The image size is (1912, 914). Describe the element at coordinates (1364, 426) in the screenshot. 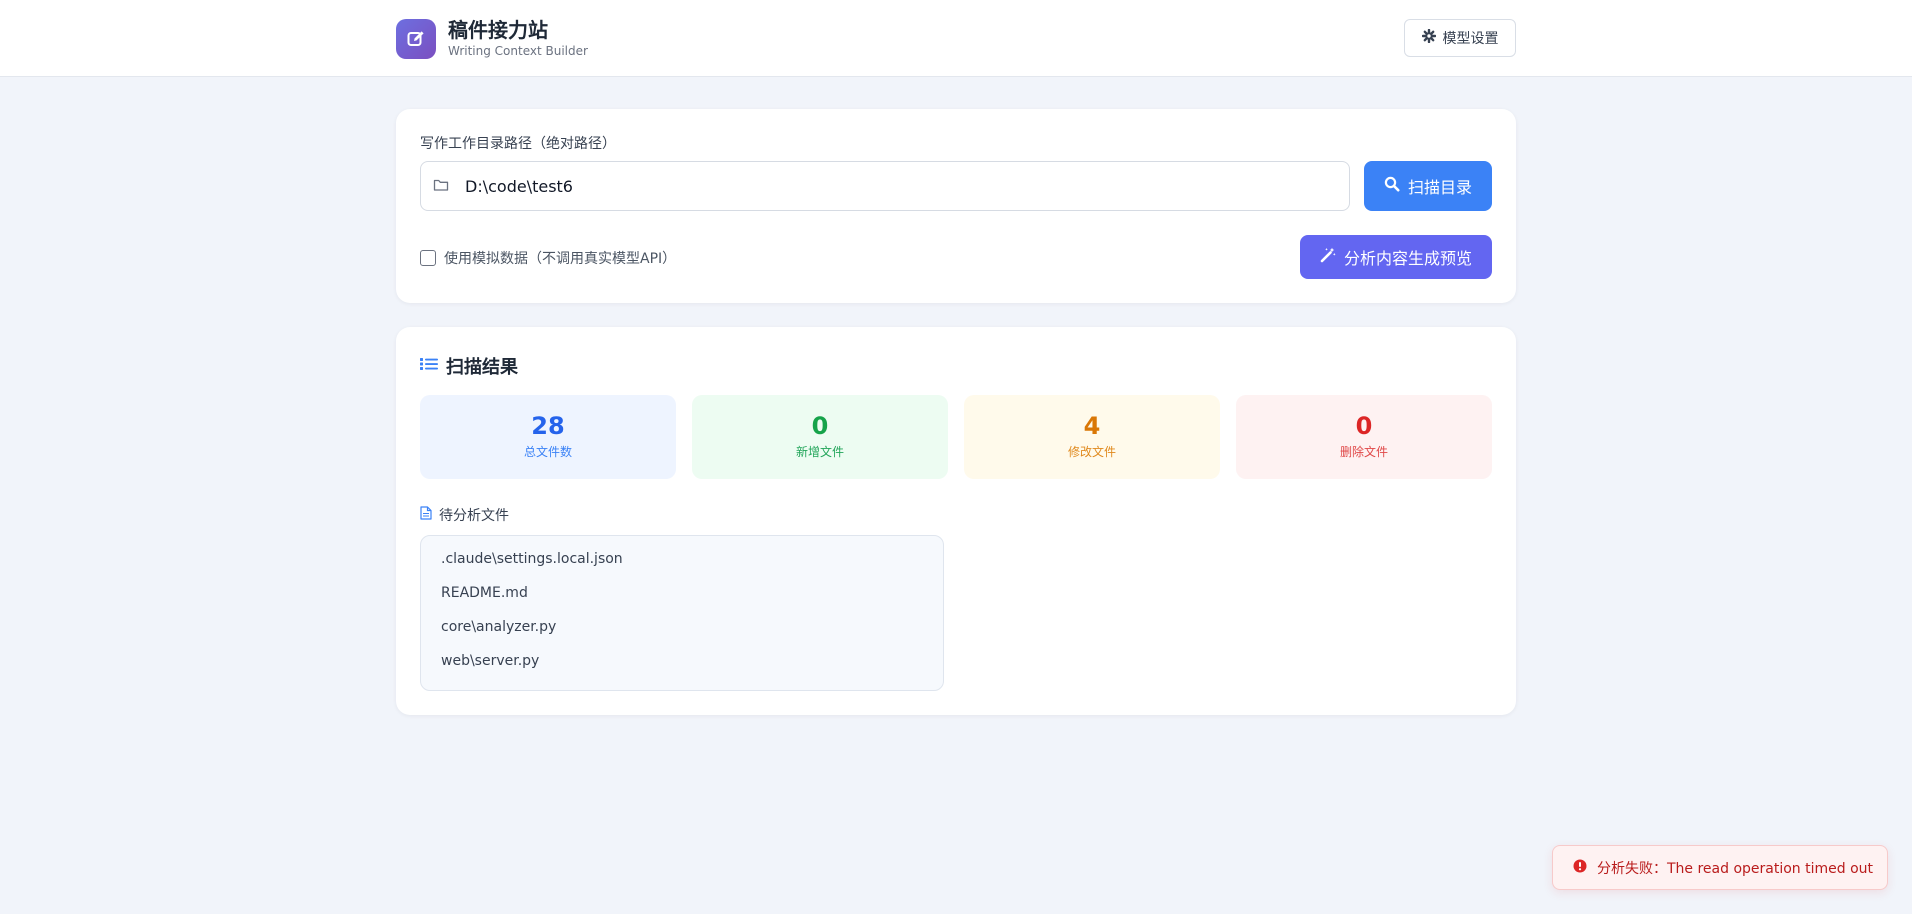

I see `stat-deleted-value: 0` at that location.